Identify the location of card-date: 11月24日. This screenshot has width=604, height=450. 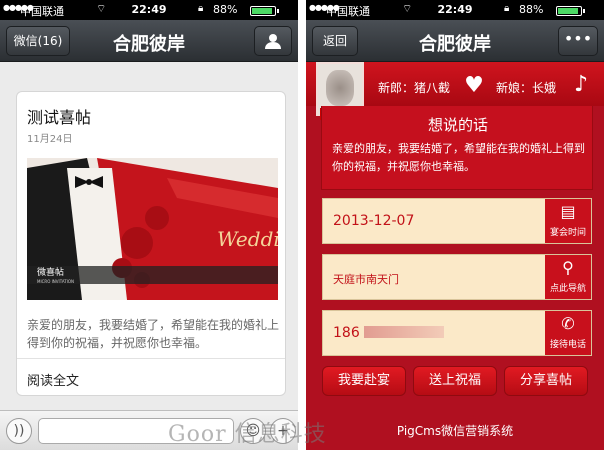
(50, 139).